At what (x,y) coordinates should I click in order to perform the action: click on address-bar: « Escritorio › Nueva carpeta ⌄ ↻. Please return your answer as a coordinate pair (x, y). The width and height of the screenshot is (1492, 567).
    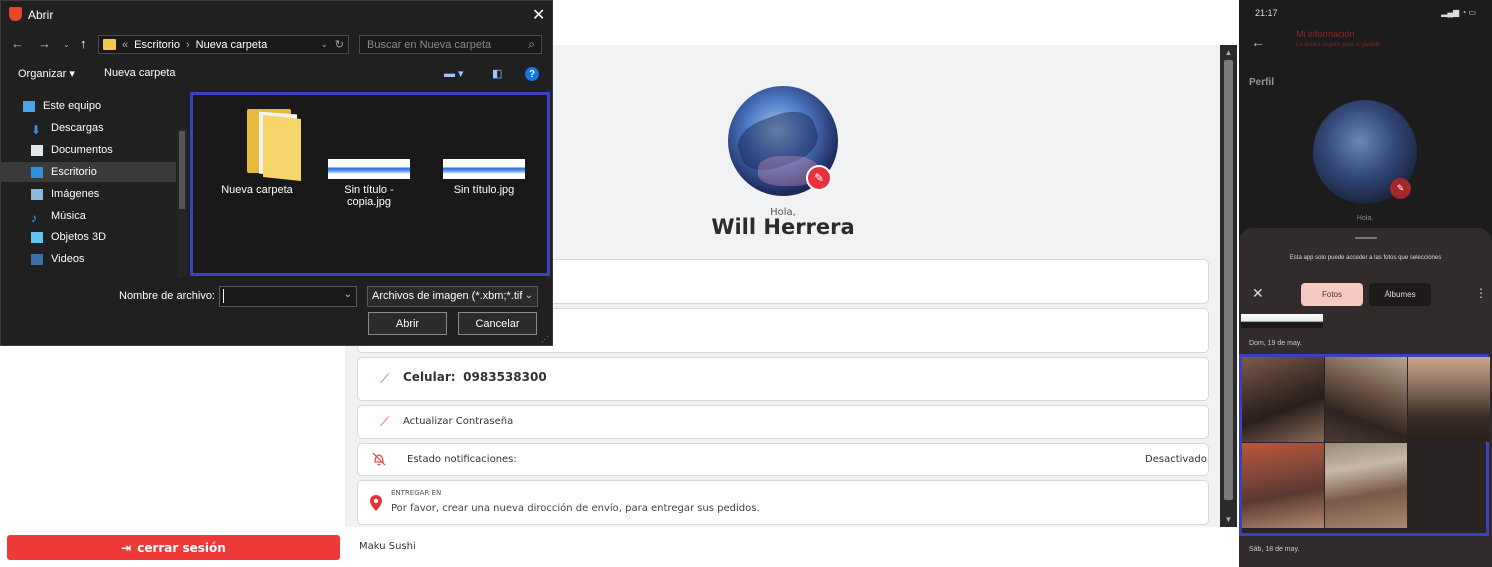
    Looking at the image, I should click on (223, 44).